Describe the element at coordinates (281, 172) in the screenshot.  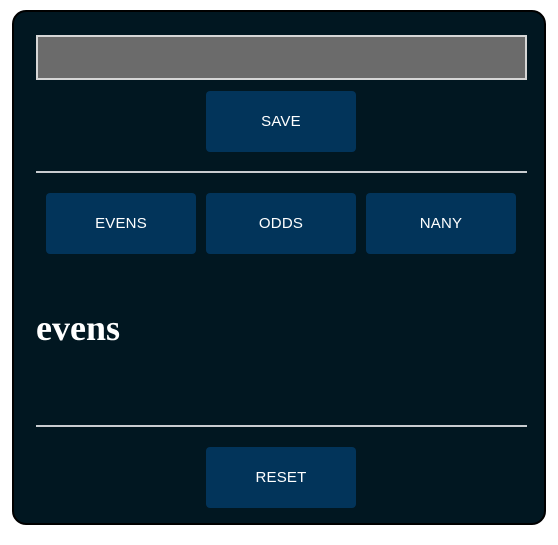
I see `top-divider` at that location.